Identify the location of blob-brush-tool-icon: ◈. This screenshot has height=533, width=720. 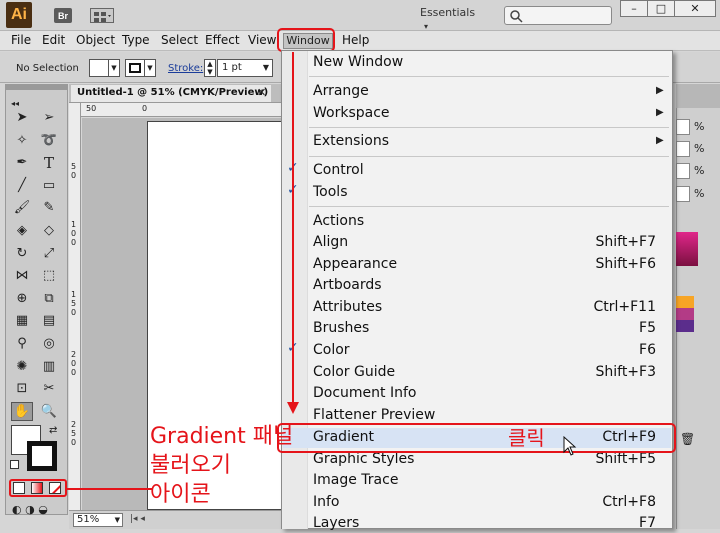
(22, 230).